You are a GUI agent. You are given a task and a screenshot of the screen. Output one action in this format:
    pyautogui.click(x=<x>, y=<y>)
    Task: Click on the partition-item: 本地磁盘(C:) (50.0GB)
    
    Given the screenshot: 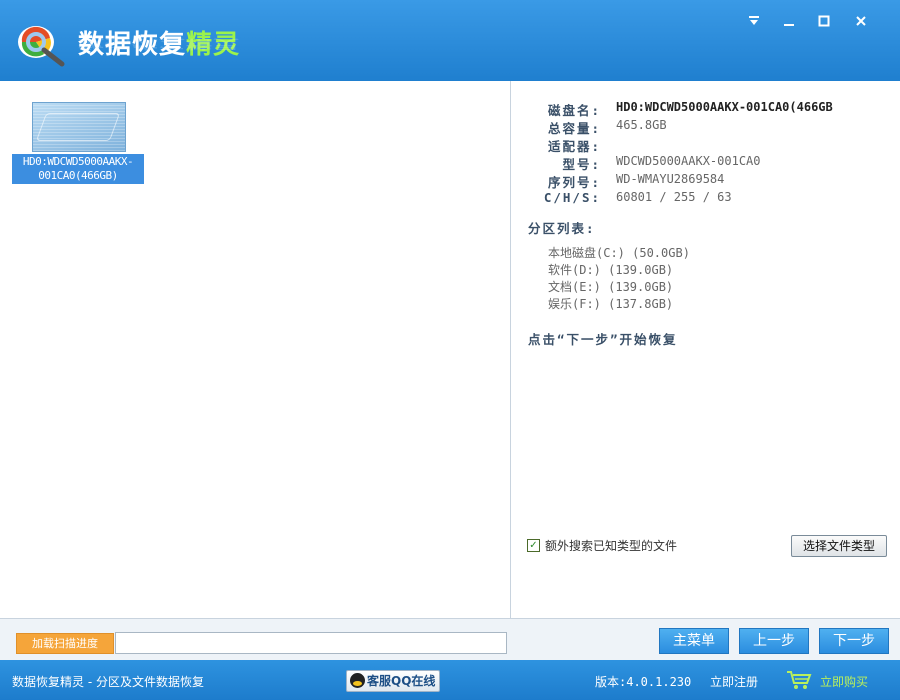 What is the action you would take?
    pyautogui.click(x=619, y=253)
    